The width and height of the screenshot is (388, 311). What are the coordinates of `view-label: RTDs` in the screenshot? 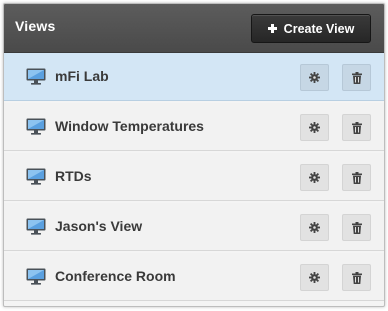 It's located at (73, 176).